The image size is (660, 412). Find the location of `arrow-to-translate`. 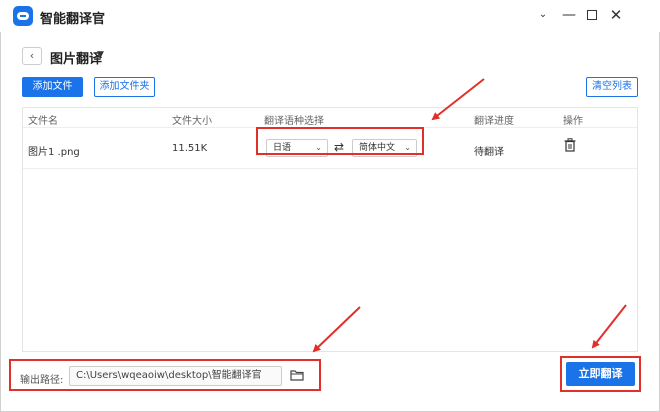

arrow-to-translate is located at coordinates (609, 326).